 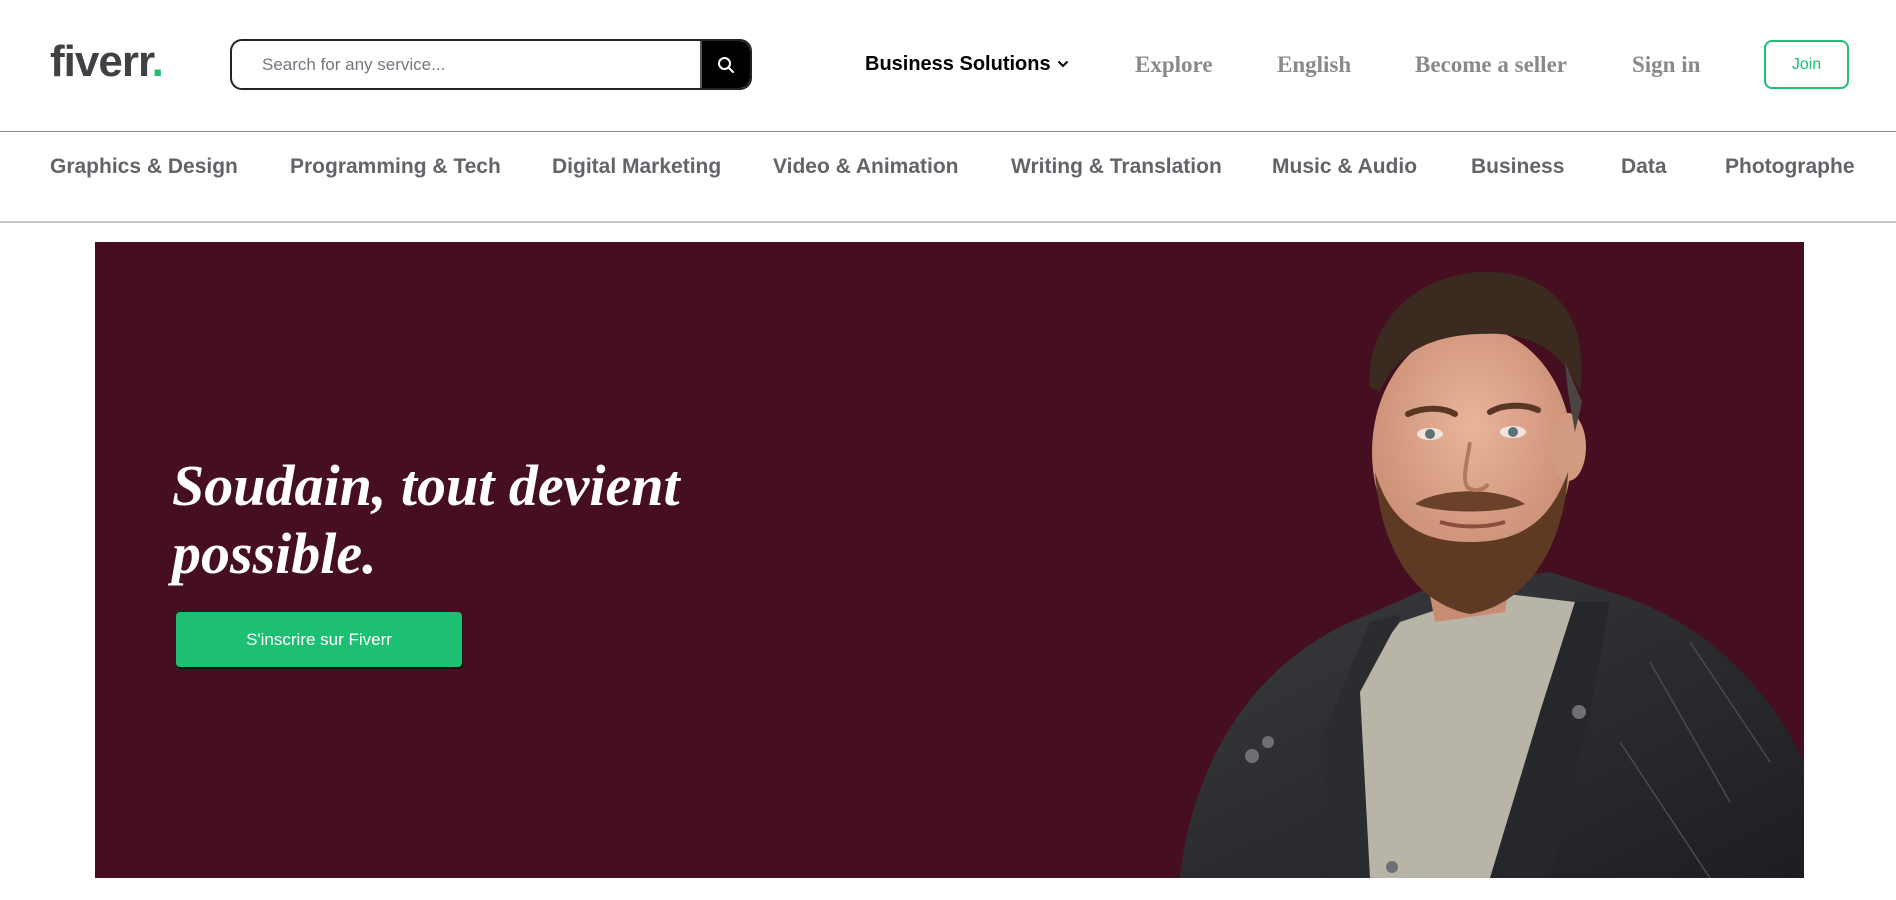 I want to click on category-graphics-design: Graphics & Design, so click(x=144, y=167).